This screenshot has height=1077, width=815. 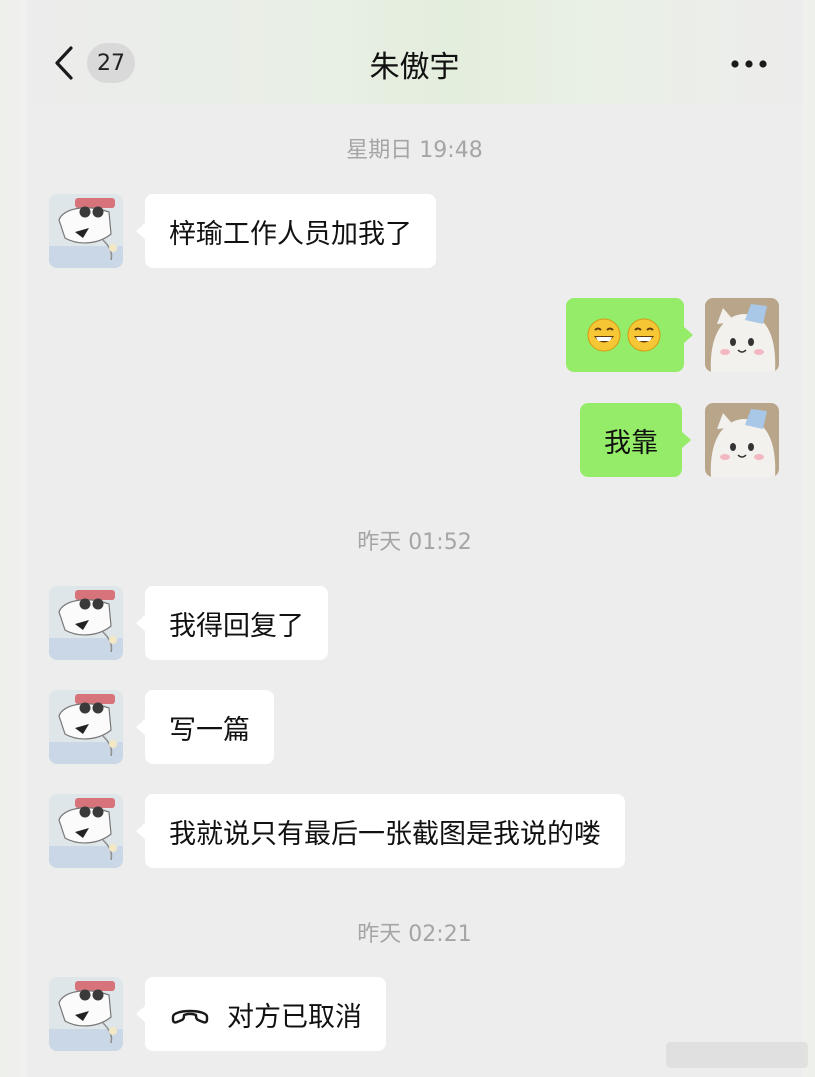 What do you see at coordinates (294, 1017) in the screenshot?
I see `message-text: 对方已取消` at bounding box center [294, 1017].